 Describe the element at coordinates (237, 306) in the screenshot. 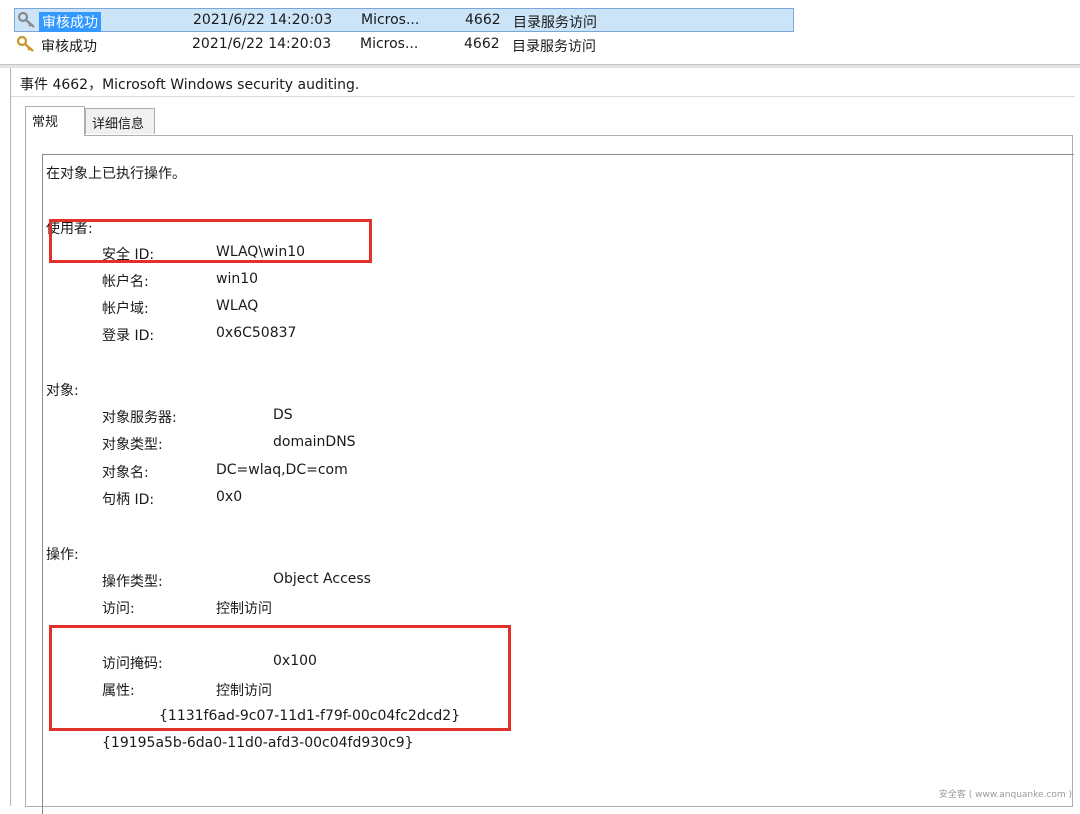

I see `field-value: WLAQ` at that location.